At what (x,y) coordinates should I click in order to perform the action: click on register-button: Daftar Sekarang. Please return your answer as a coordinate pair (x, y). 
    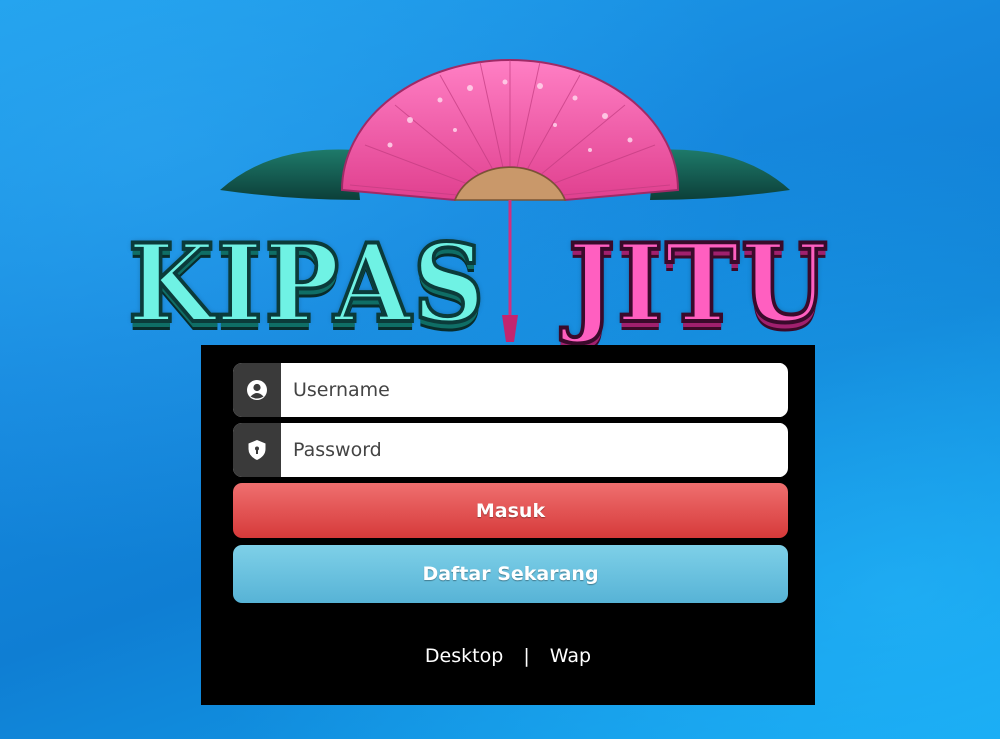
    Looking at the image, I should click on (510, 574).